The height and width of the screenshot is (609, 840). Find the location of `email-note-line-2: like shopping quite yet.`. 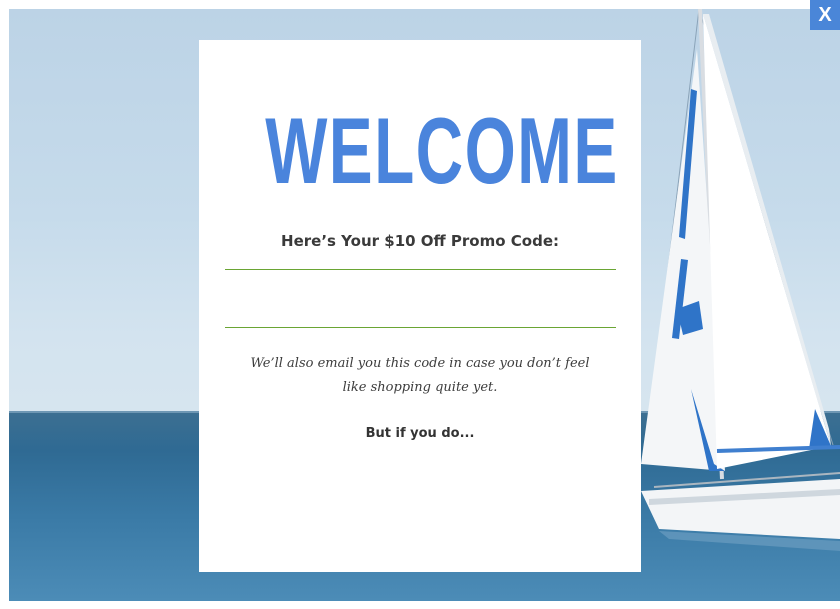

email-note-line-2: like shopping quite yet. is located at coordinates (420, 387).